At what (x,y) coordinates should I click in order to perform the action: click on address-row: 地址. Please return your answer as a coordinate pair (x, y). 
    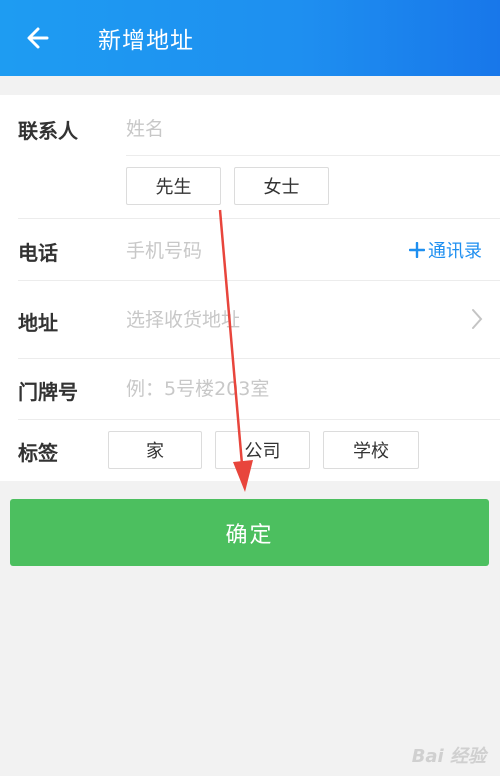
    Looking at the image, I should click on (250, 319).